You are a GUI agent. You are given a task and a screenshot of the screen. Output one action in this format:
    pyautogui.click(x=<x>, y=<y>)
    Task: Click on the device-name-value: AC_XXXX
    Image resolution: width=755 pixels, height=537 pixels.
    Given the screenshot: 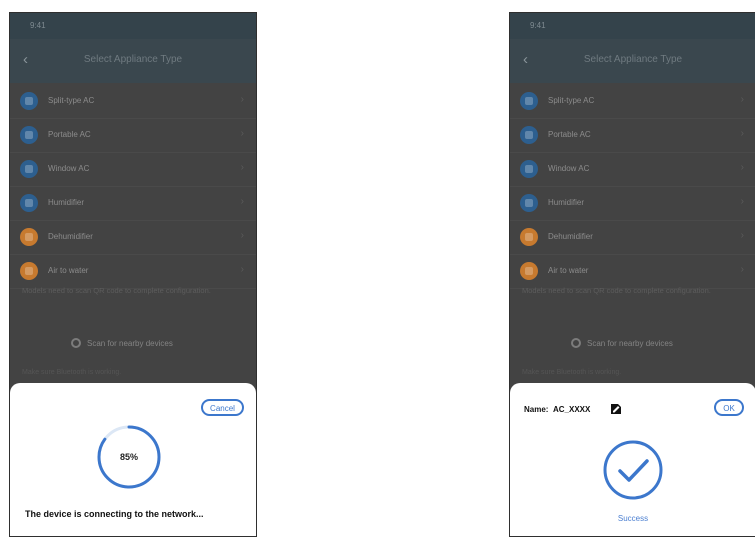 What is the action you would take?
    pyautogui.click(x=572, y=409)
    